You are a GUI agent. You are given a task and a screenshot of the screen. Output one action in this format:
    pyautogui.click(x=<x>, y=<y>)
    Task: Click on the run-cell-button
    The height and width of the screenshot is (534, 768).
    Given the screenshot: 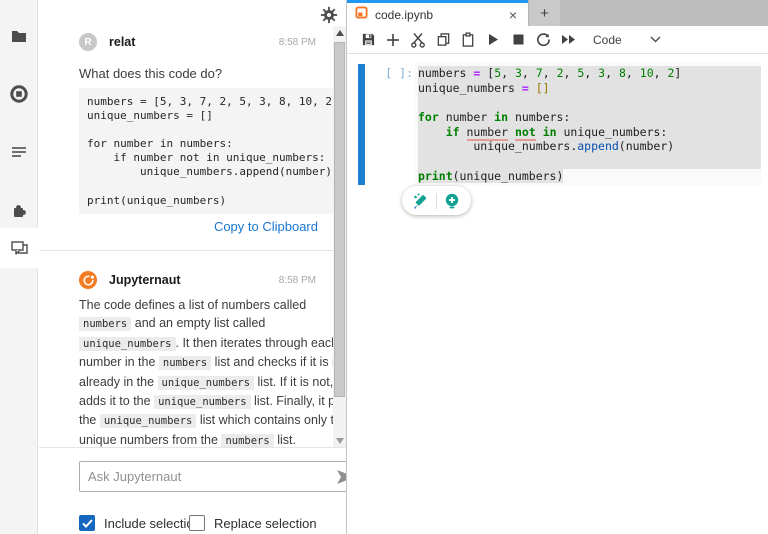 What is the action you would take?
    pyautogui.click(x=493, y=40)
    